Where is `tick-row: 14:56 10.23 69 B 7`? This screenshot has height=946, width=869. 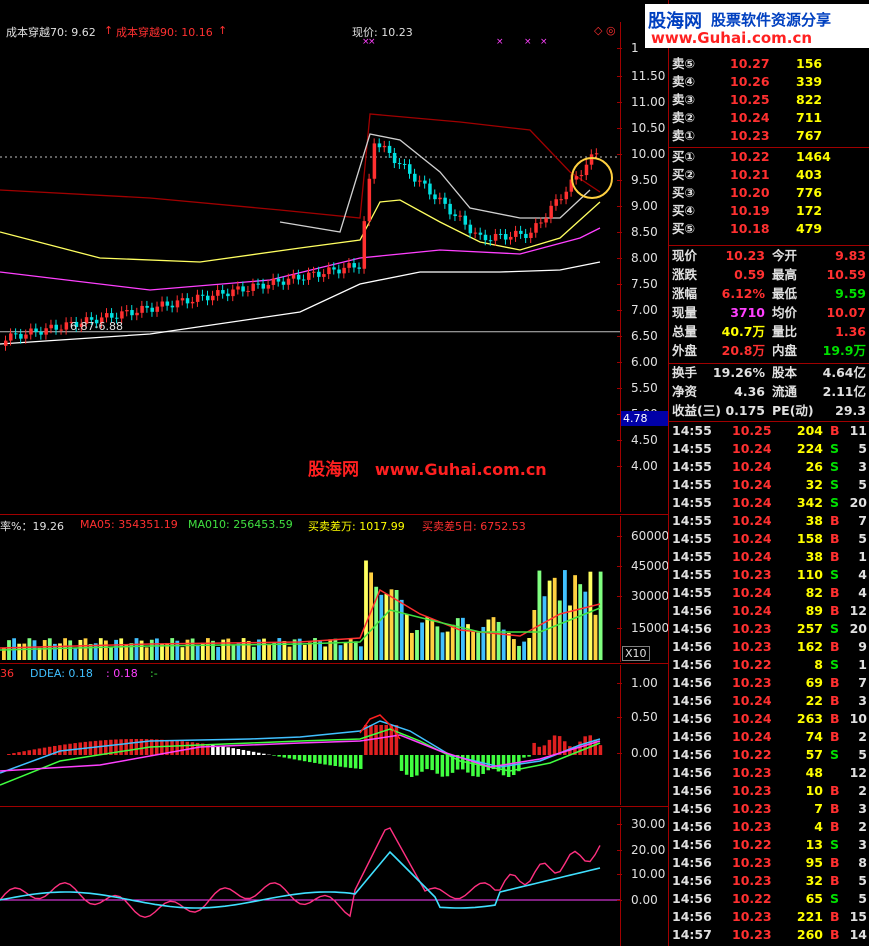 tick-row: 14:56 10.23 69 B 7 is located at coordinates (768, 683).